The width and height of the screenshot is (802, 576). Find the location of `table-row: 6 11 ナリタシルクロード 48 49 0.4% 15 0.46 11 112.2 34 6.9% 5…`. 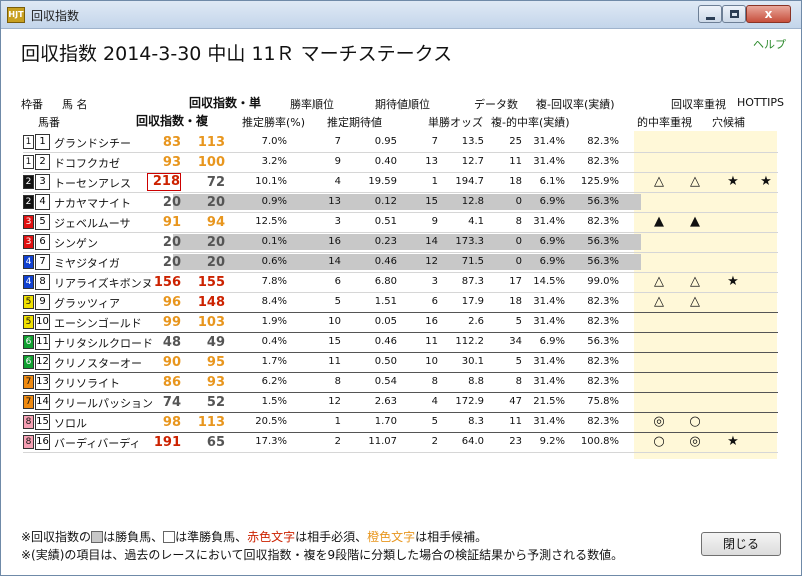

table-row: 6 11 ナリタシルクロード 48 49 0.4% 15 0.46 11 112.2 34 6.9% 5… is located at coordinates (400, 342).